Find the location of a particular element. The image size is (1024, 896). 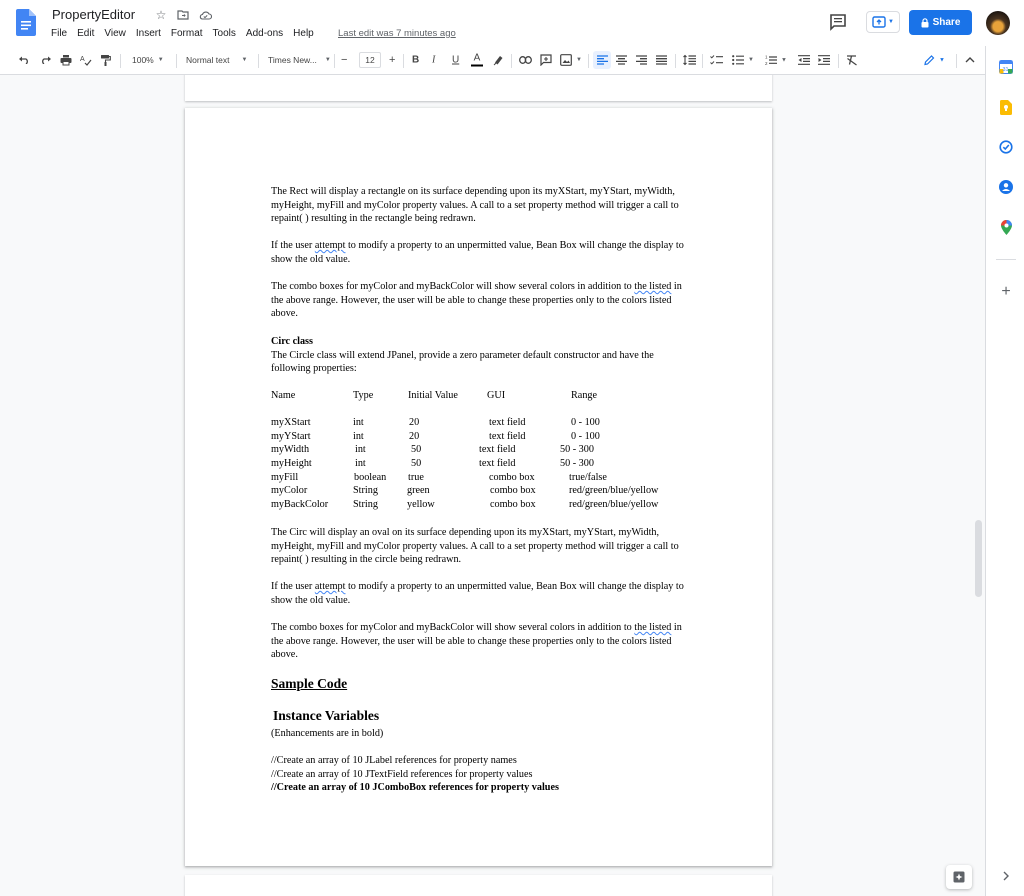

menu-addons: Add-ons is located at coordinates (264, 34).